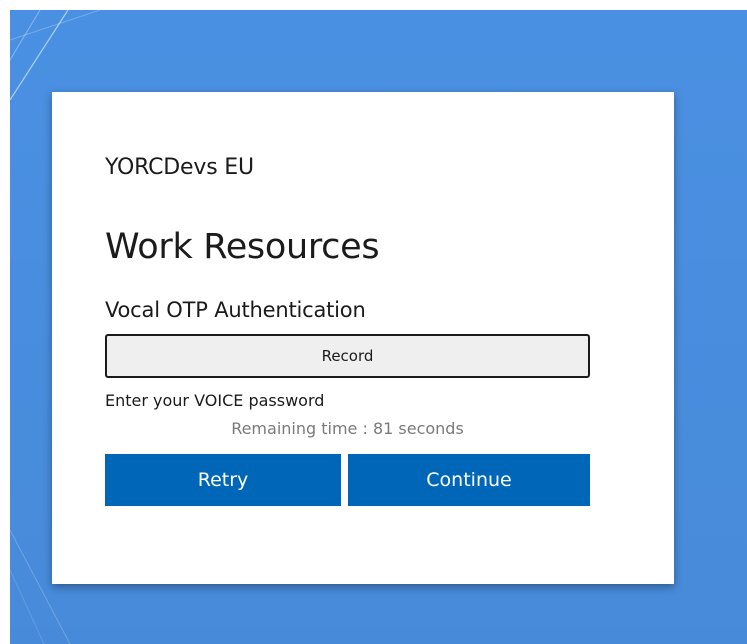  What do you see at coordinates (242, 247) in the screenshot?
I see `page-title: Work Resources` at bounding box center [242, 247].